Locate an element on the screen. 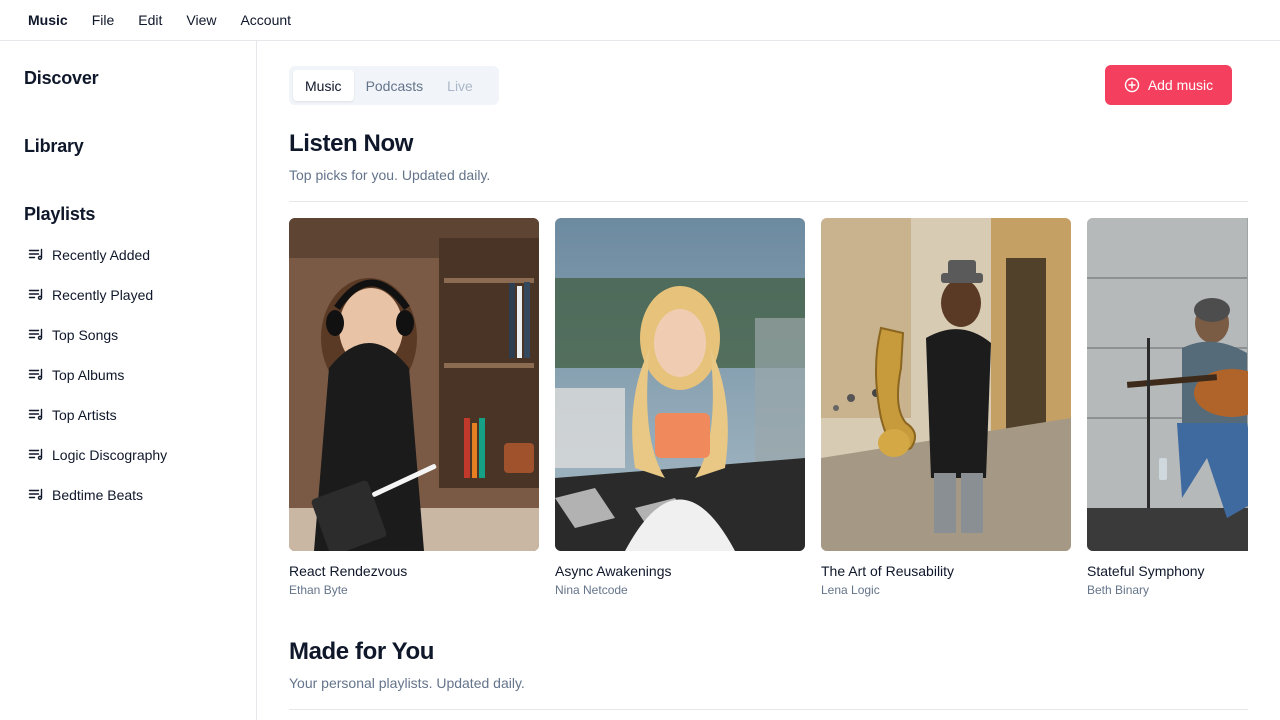  playlist-label: Logic Discography is located at coordinates (110, 455).